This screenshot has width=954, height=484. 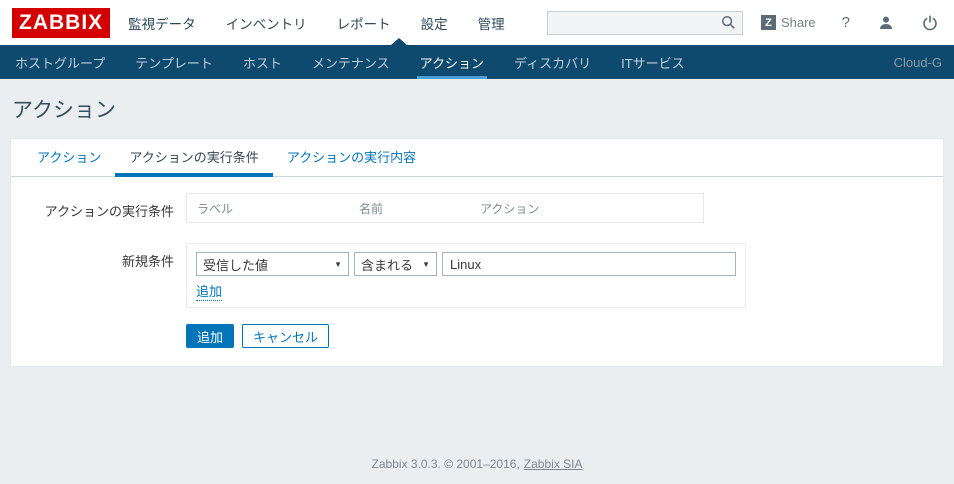 What do you see at coordinates (316, 23) in the screenshot?
I see `main-menu: 監視データ インベントリ レポート 設定 管理` at bounding box center [316, 23].